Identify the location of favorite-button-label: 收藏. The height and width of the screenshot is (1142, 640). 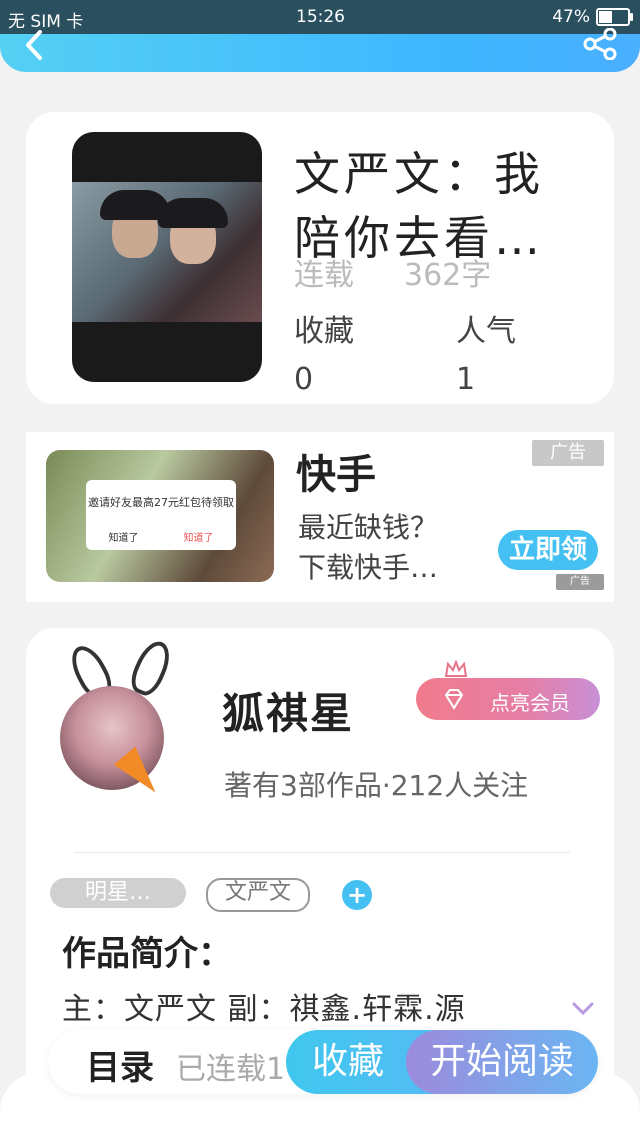
(348, 1061).